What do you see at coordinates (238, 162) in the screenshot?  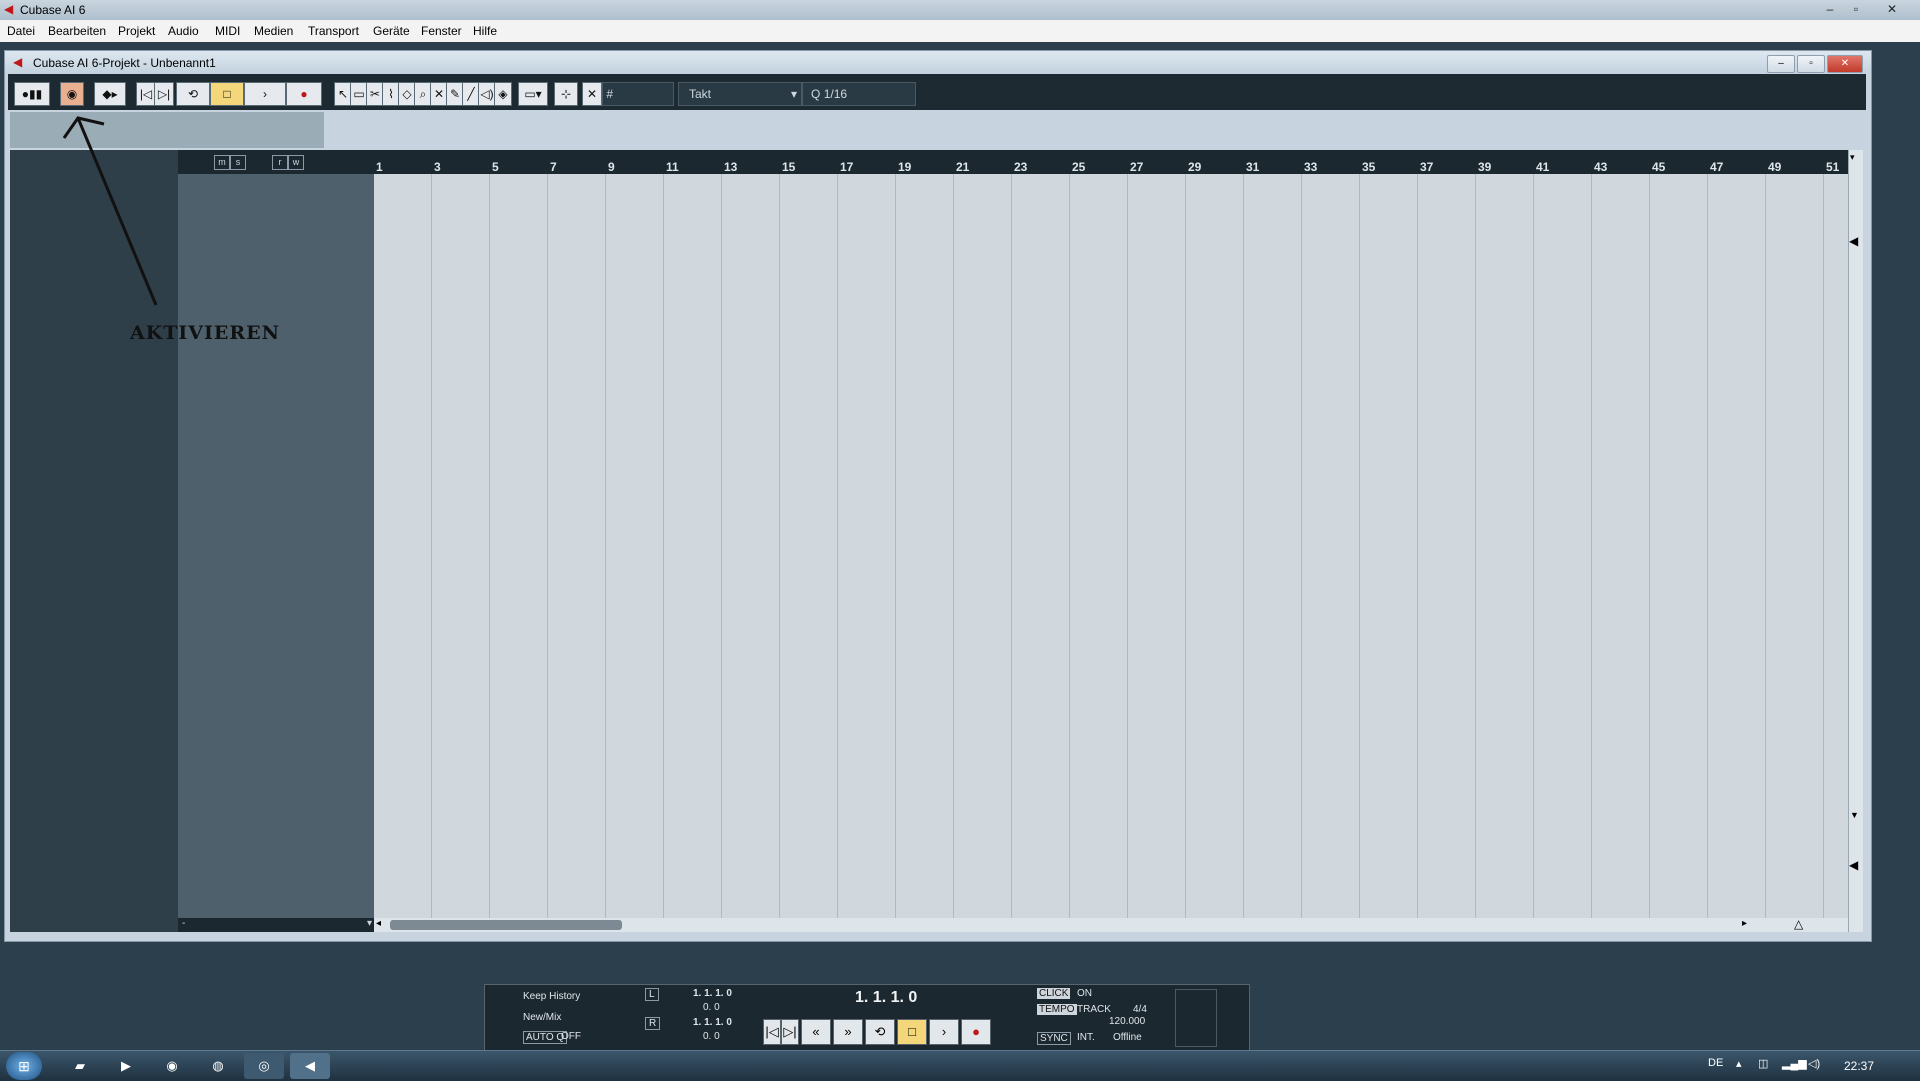 I see `global-solo-button: s` at bounding box center [238, 162].